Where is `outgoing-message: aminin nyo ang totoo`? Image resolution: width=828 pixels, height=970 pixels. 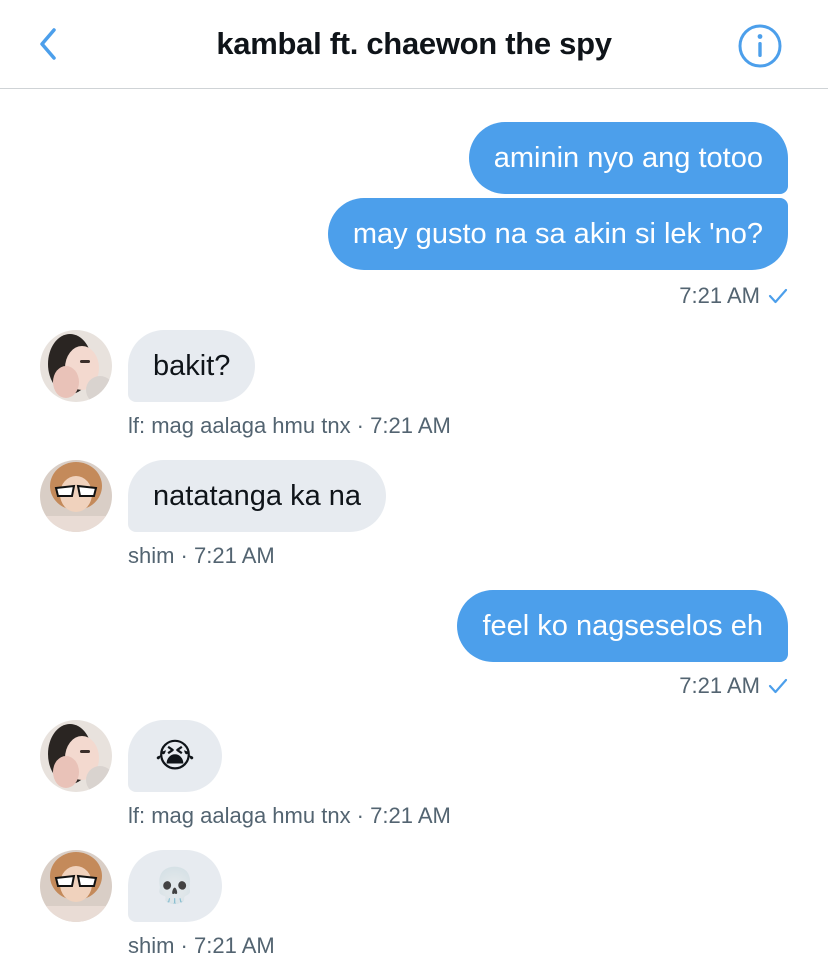 outgoing-message: aminin nyo ang totoo is located at coordinates (628, 158).